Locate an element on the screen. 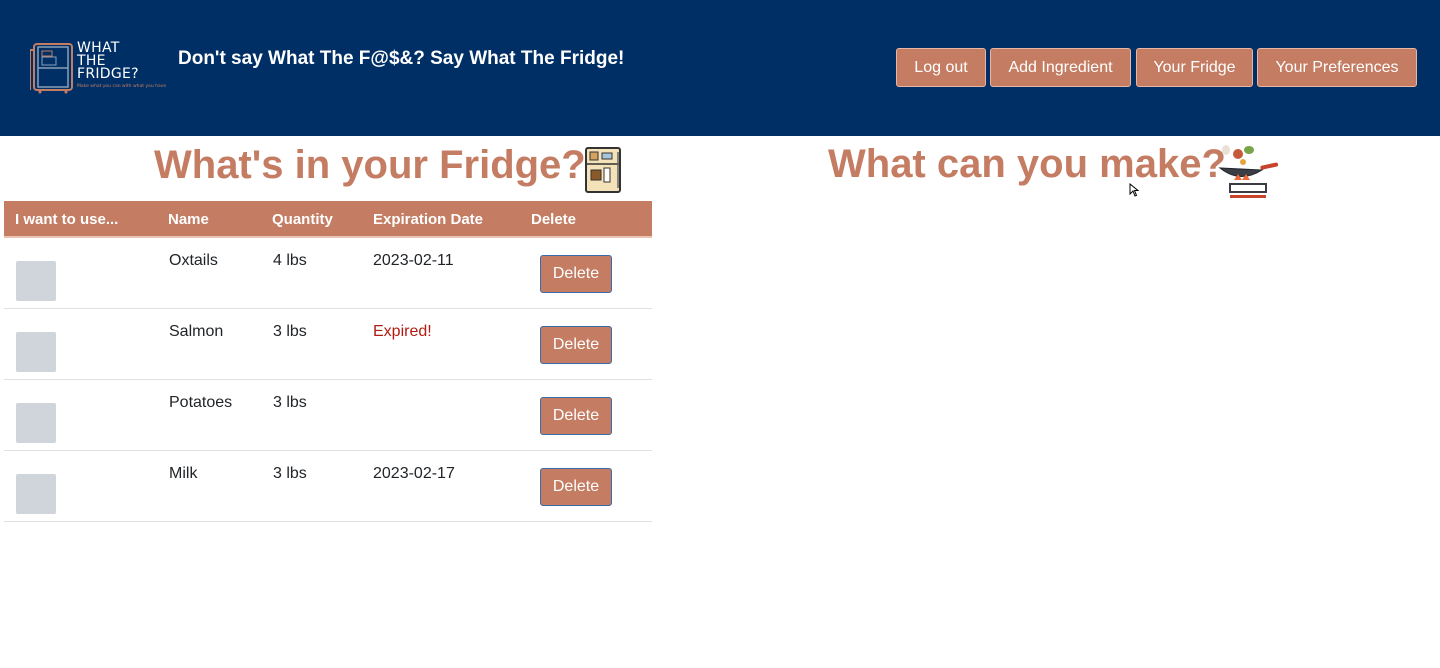 This screenshot has height=668, width=1440. ingredient-name: Milk is located at coordinates (183, 473).